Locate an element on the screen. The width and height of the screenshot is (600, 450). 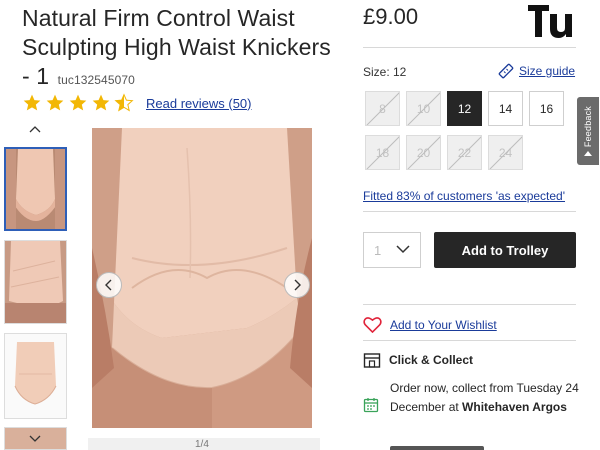
size-label: Size: 12 is located at coordinates (385, 72).